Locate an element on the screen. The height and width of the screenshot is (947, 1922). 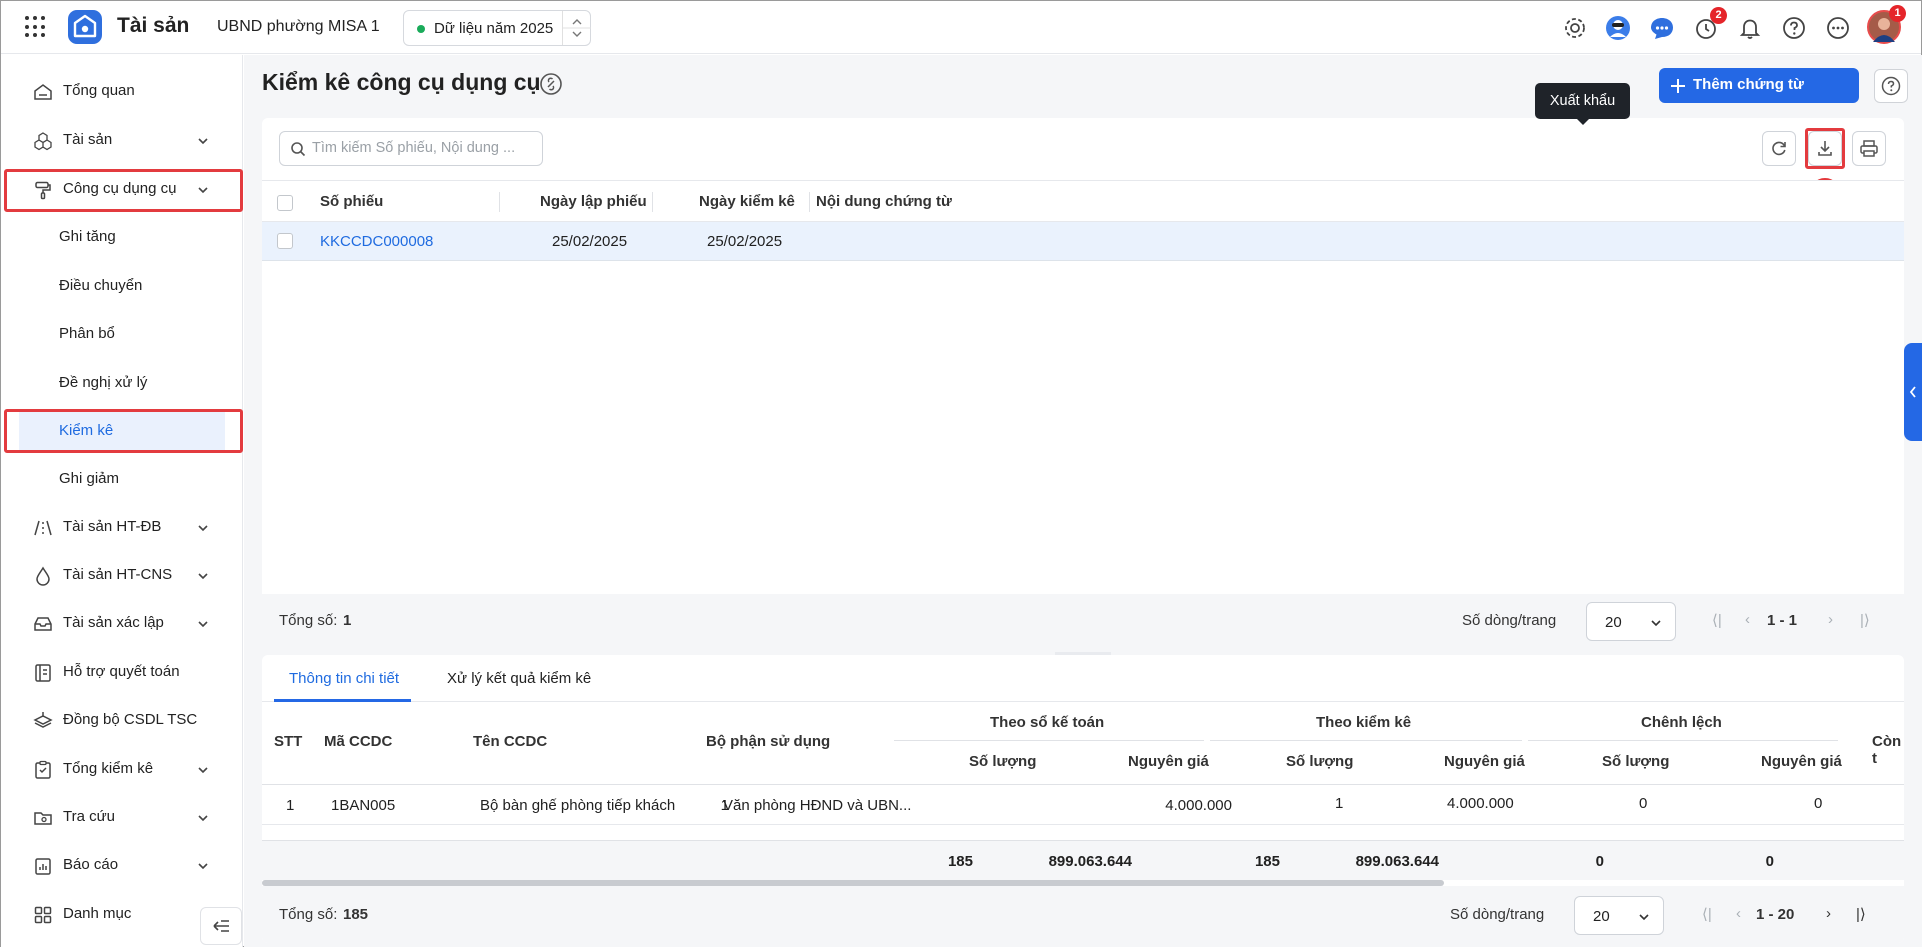
cell-ng-so: 4.000.000 is located at coordinates (1198, 805).